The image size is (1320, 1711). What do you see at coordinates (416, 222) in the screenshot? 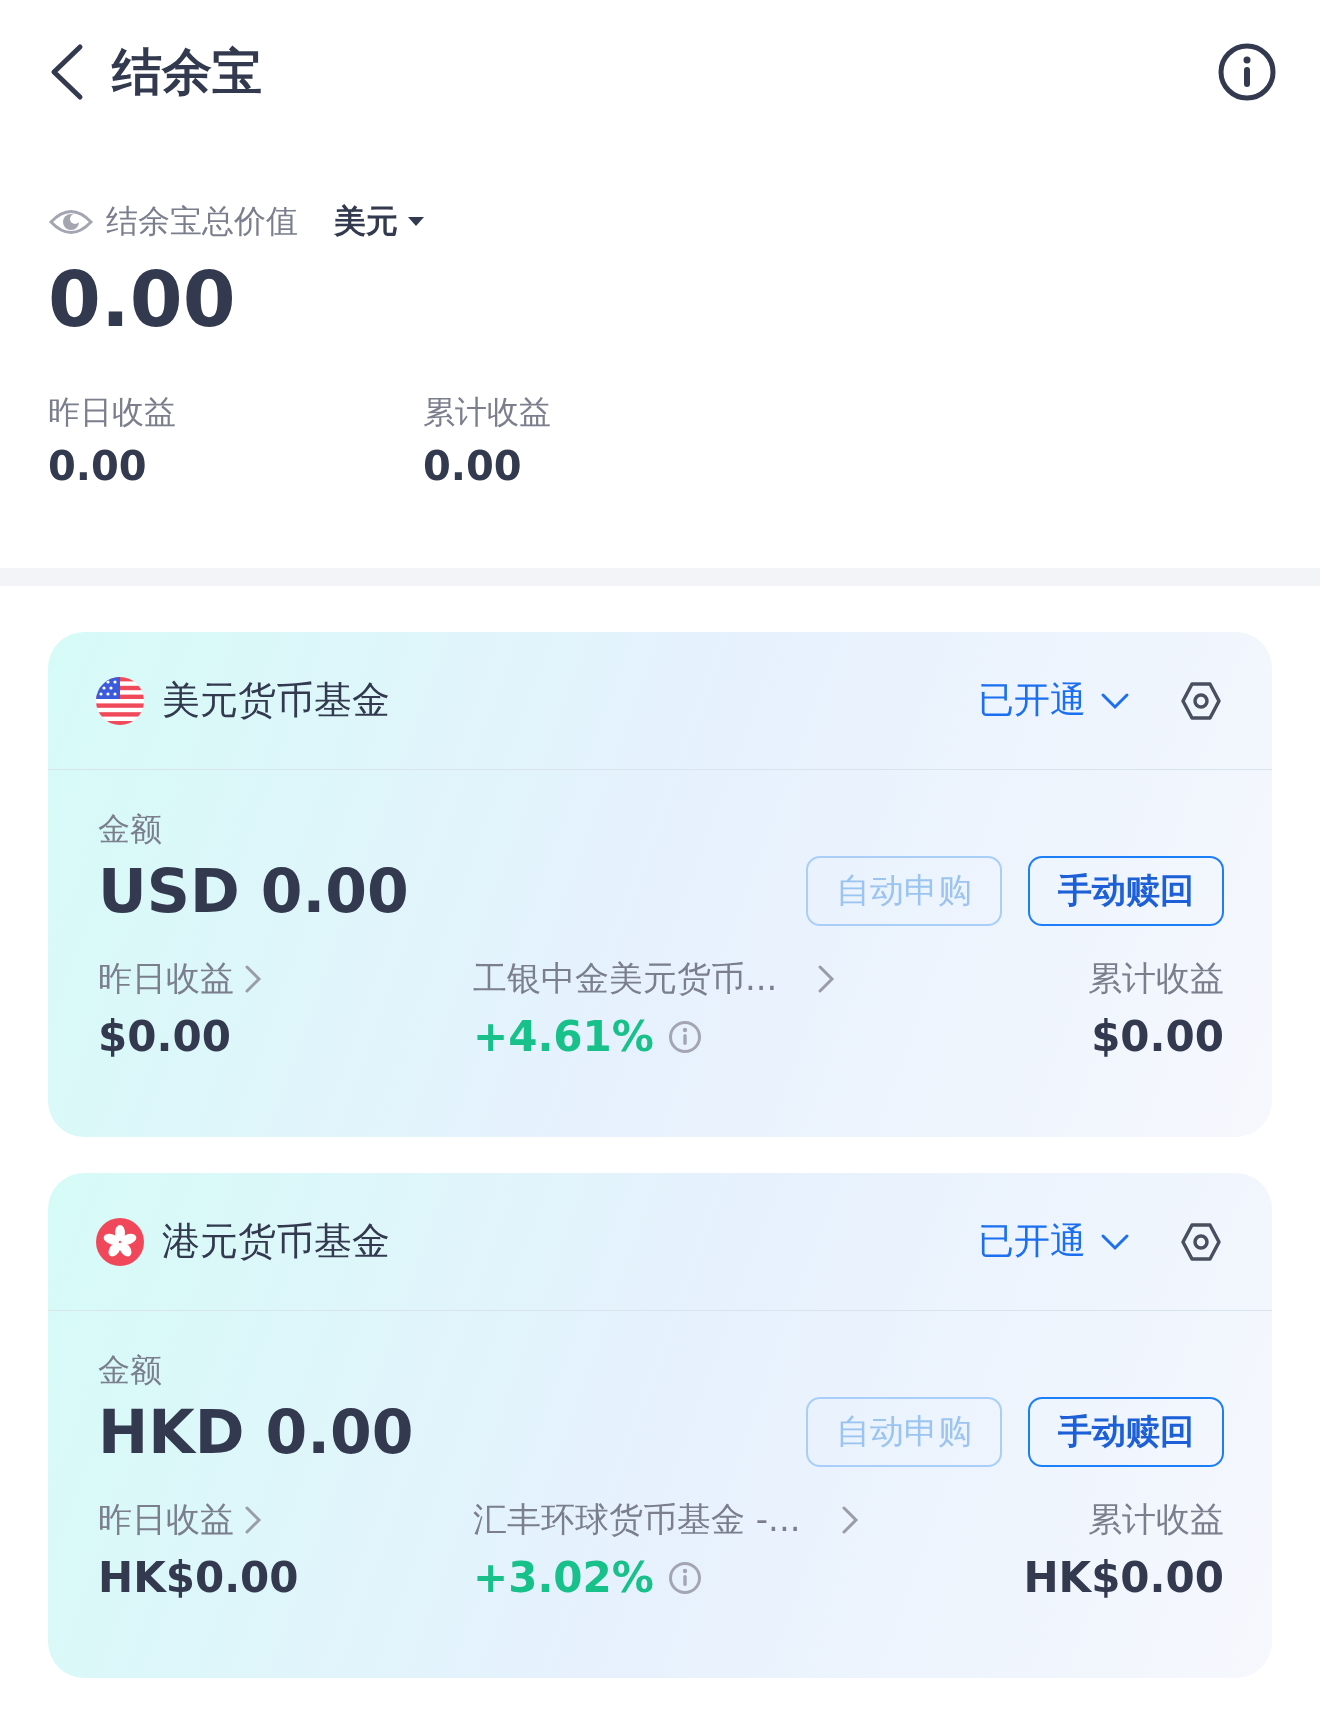
I see `caret-down-icon` at bounding box center [416, 222].